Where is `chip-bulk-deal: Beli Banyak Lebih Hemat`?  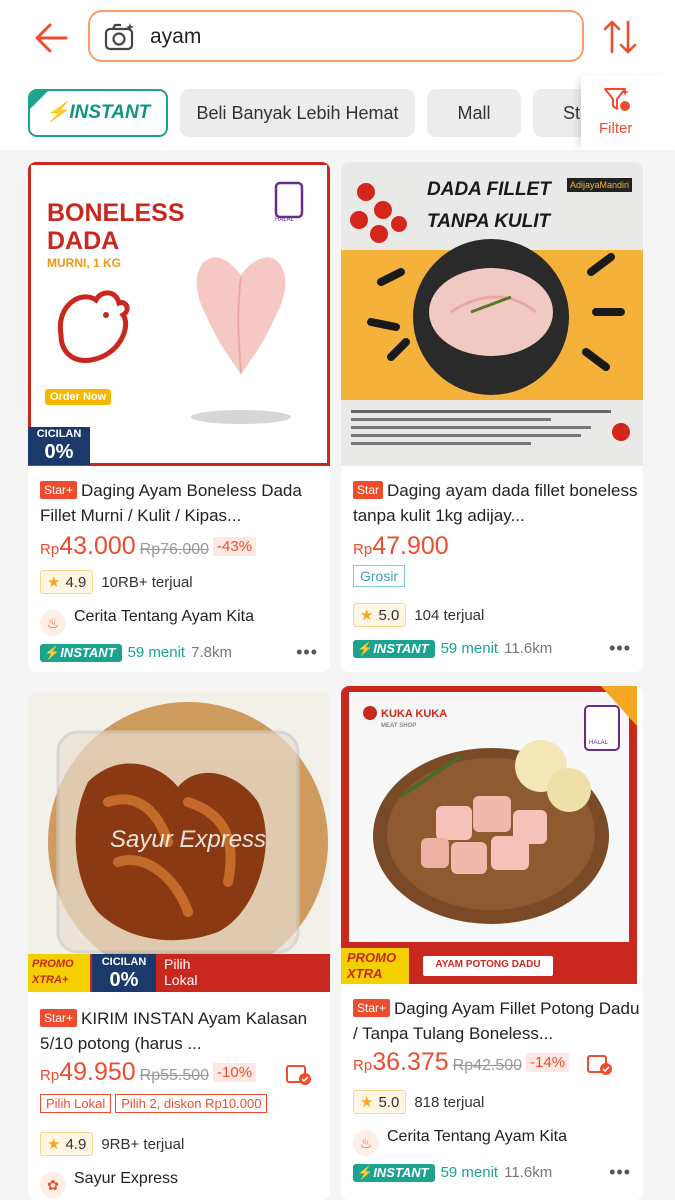
chip-bulk-deal: Beli Banyak Lebih Hemat is located at coordinates (297, 113).